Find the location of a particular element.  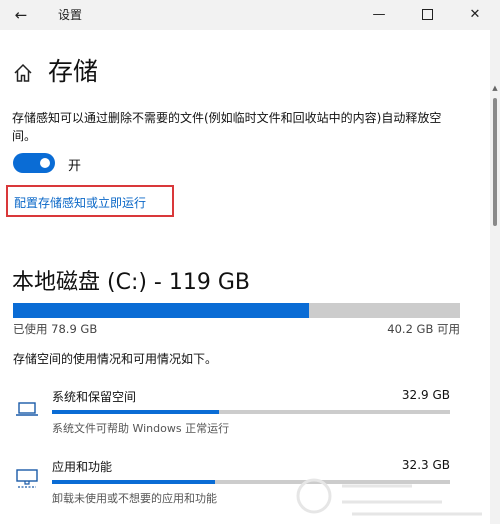

minimize-icon: — is located at coordinates (379, 14).